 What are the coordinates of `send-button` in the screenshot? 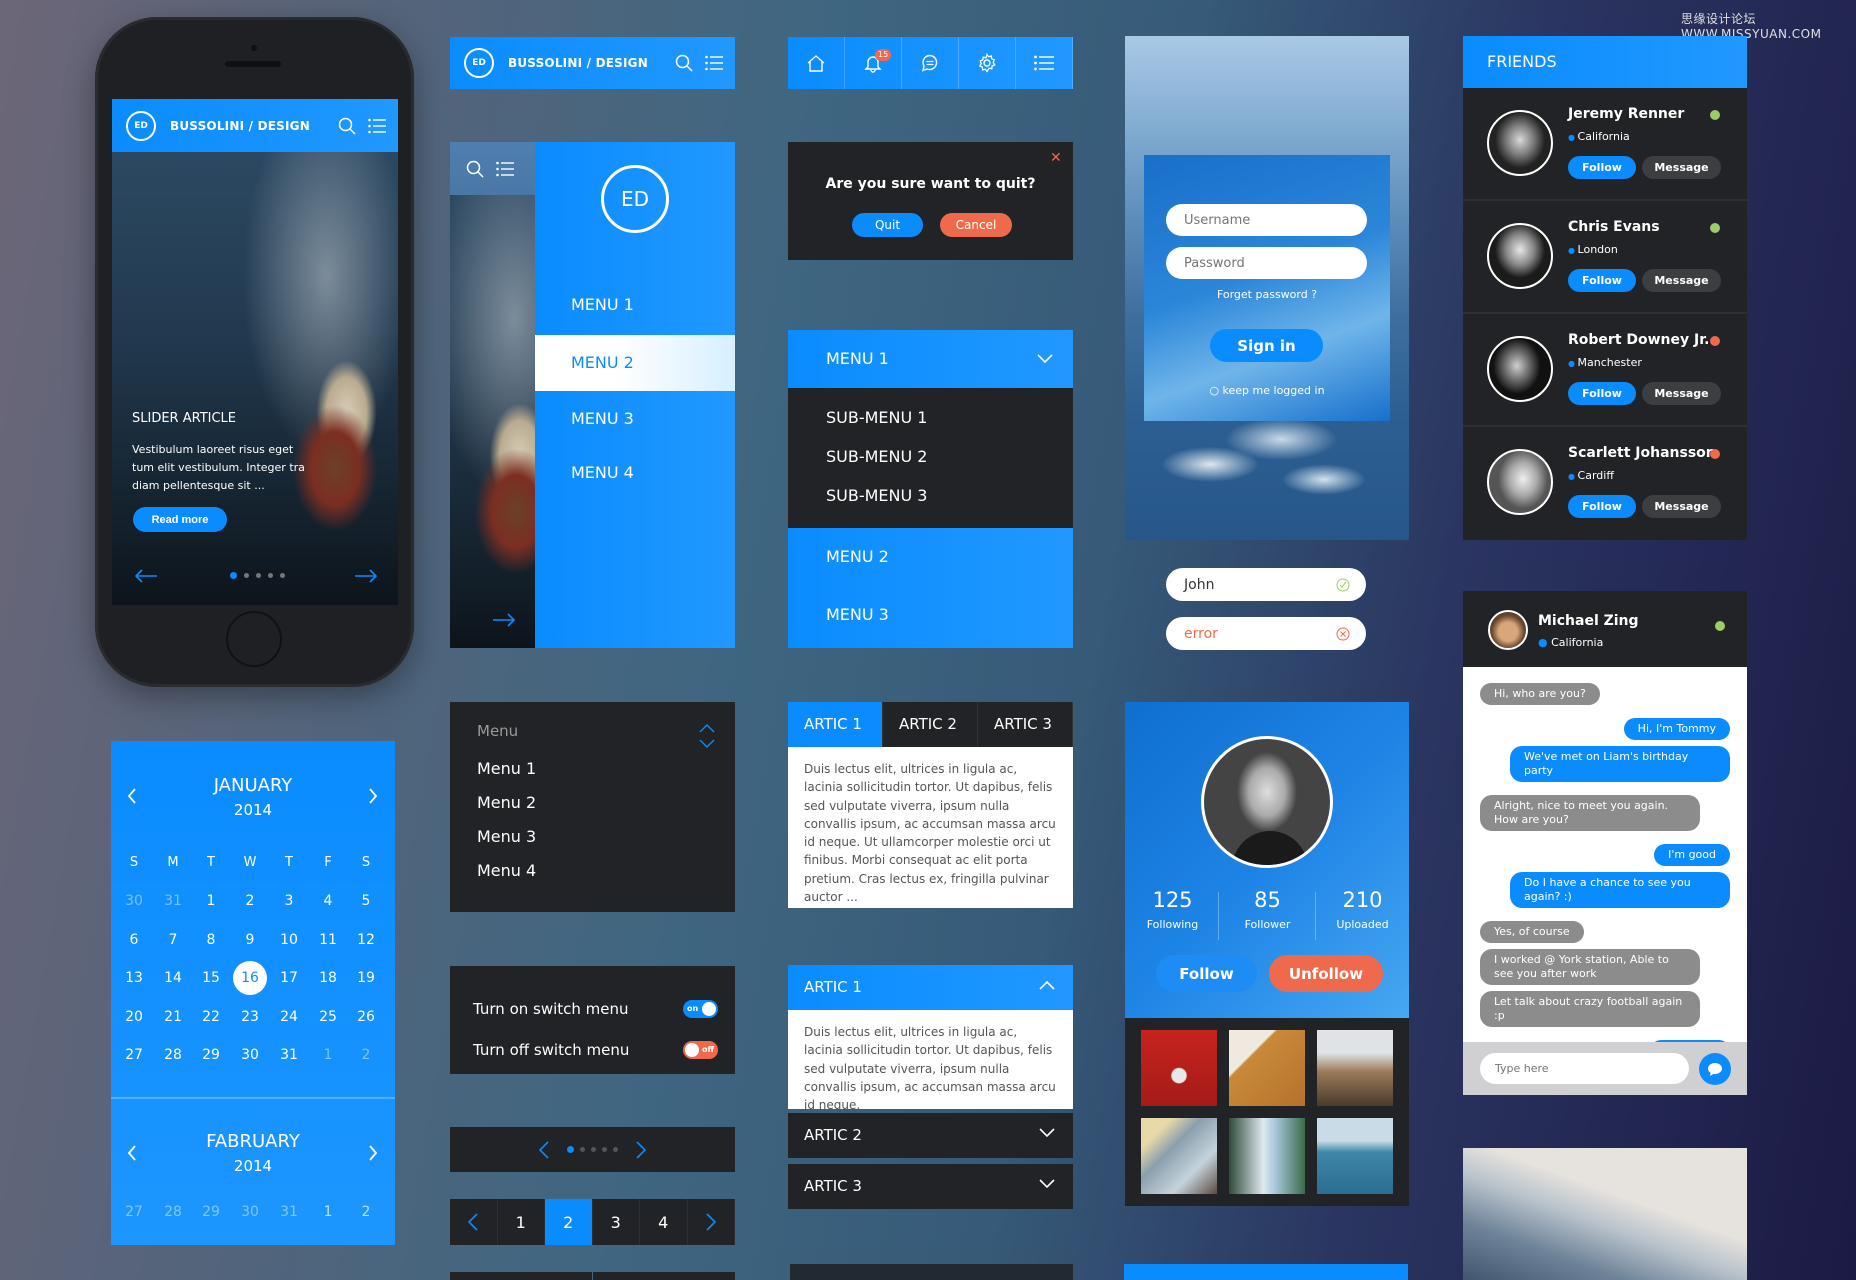 It's located at (1715, 1069).